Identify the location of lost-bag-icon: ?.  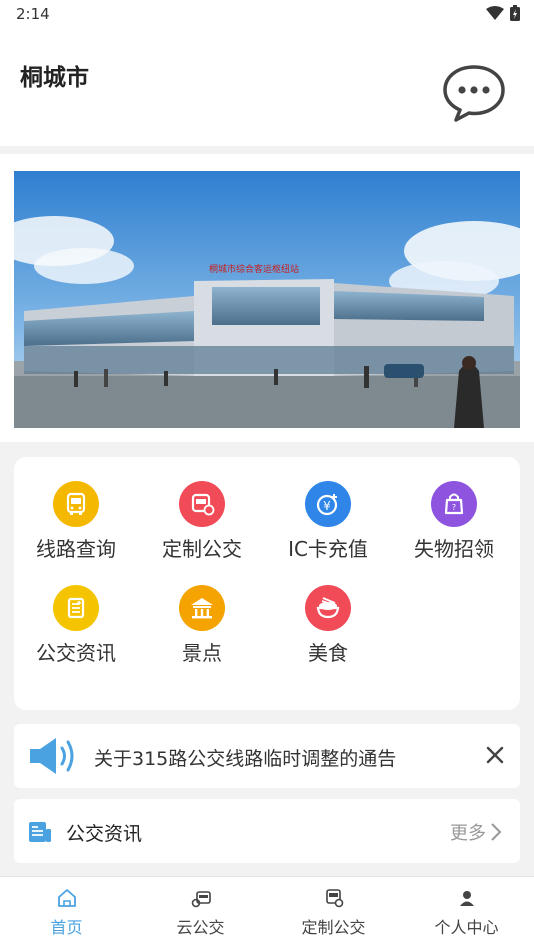
(454, 504).